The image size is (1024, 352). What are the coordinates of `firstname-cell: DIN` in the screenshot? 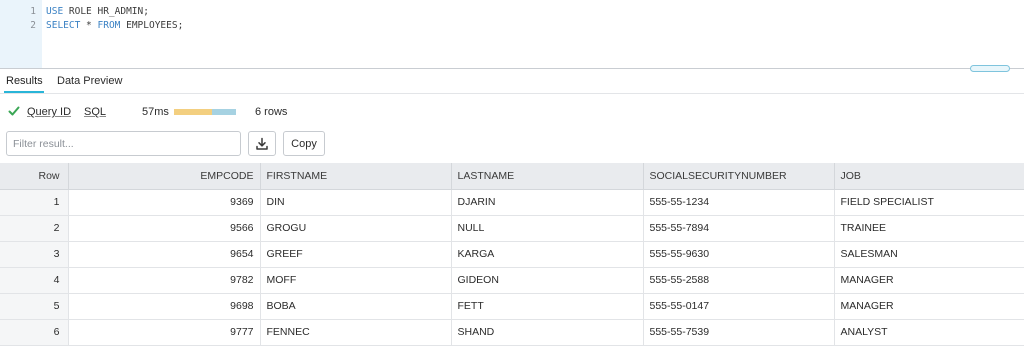 It's located at (356, 202).